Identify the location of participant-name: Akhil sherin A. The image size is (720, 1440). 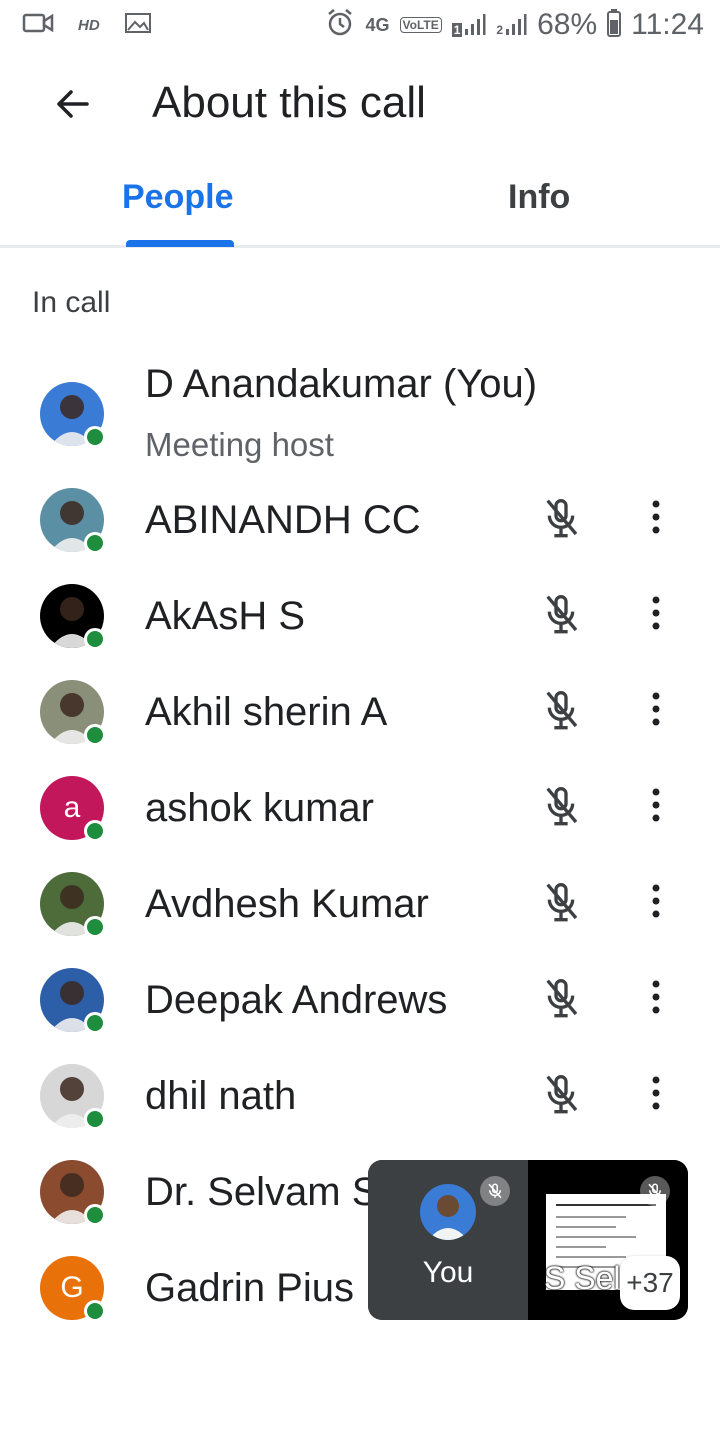
(266, 712).